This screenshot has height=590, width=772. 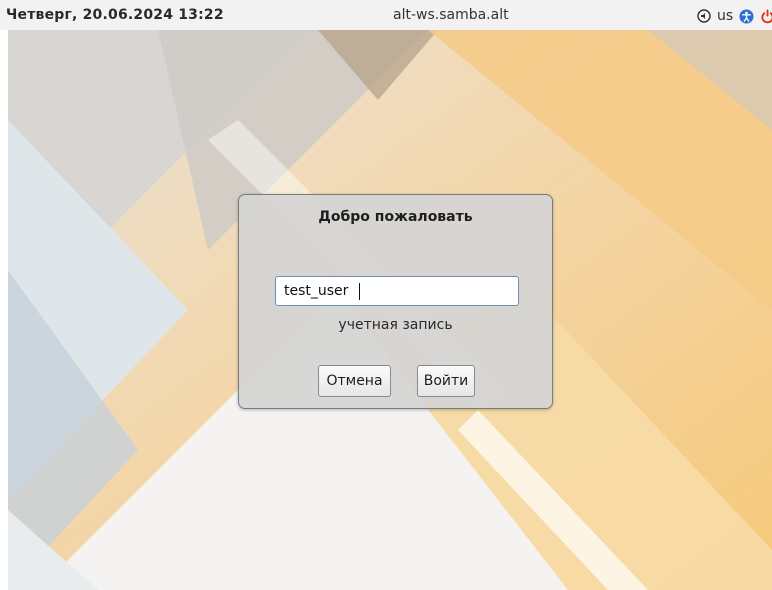 What do you see at coordinates (451, 15) in the screenshot?
I see `hostname-label: alt-ws.samba.alt` at bounding box center [451, 15].